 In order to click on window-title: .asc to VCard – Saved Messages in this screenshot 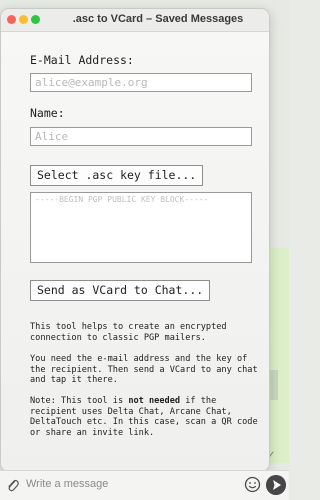, I will do `click(158, 19)`.